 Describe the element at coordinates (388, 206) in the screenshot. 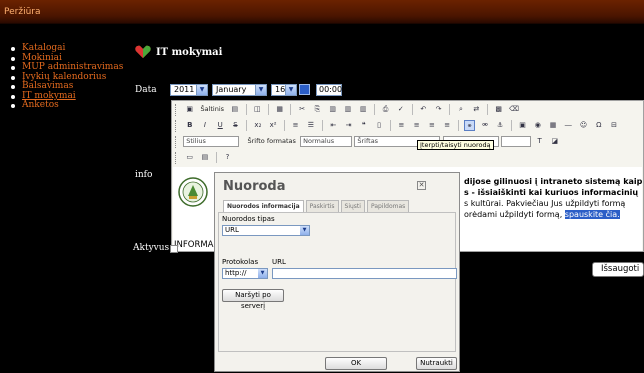

I see `tab-advanced: Papildomas` at that location.